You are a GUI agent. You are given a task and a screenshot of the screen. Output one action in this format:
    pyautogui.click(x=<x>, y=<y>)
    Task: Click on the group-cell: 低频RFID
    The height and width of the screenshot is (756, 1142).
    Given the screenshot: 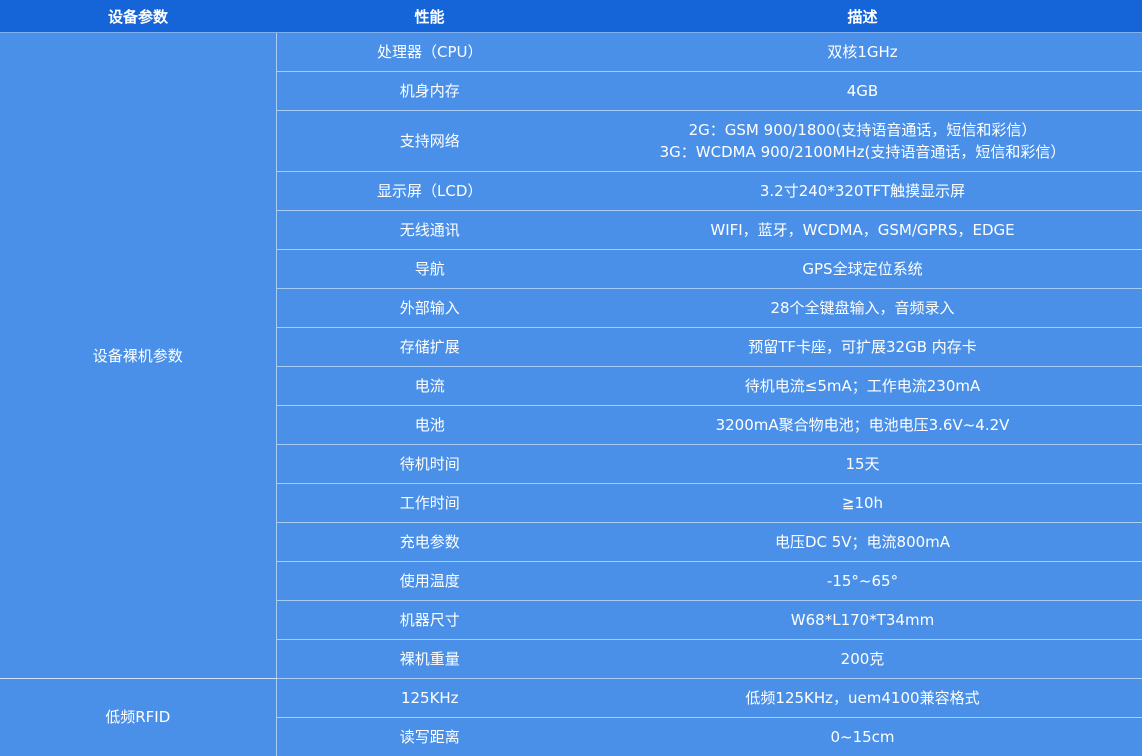 What is the action you would take?
    pyautogui.click(x=138, y=717)
    